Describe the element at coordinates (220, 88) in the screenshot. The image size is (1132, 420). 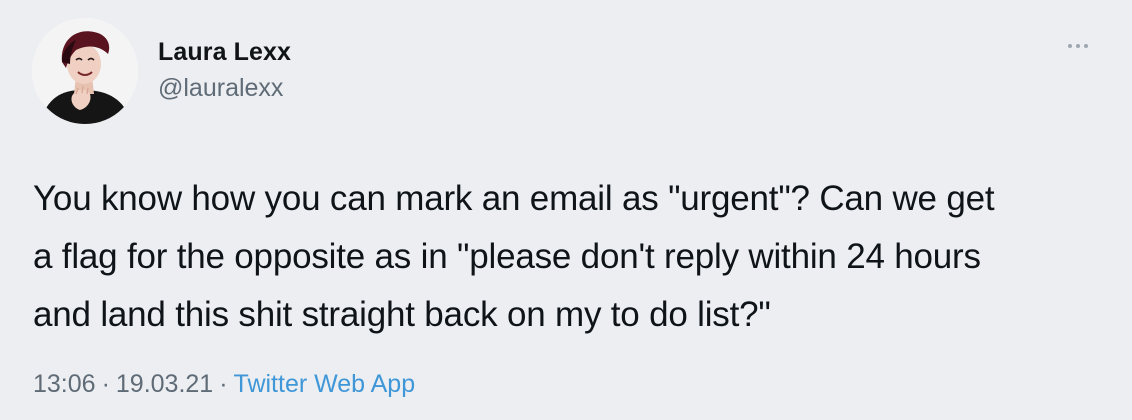
I see `author-handle: @lauralexx` at that location.